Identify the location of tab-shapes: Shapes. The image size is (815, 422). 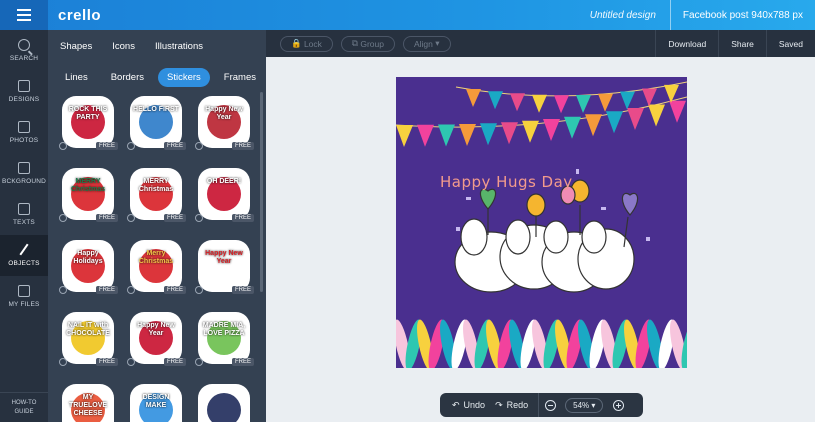
(76, 46).